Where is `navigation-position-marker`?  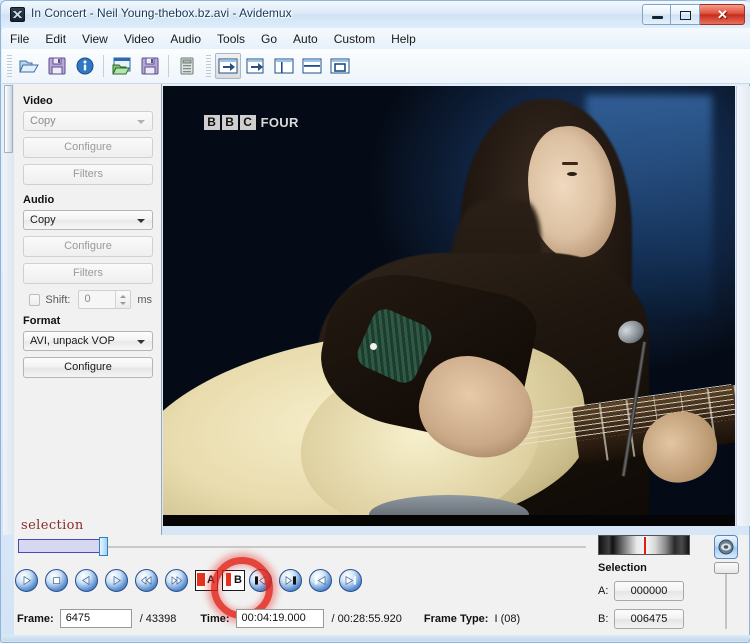
navigation-position-marker is located at coordinates (645, 546).